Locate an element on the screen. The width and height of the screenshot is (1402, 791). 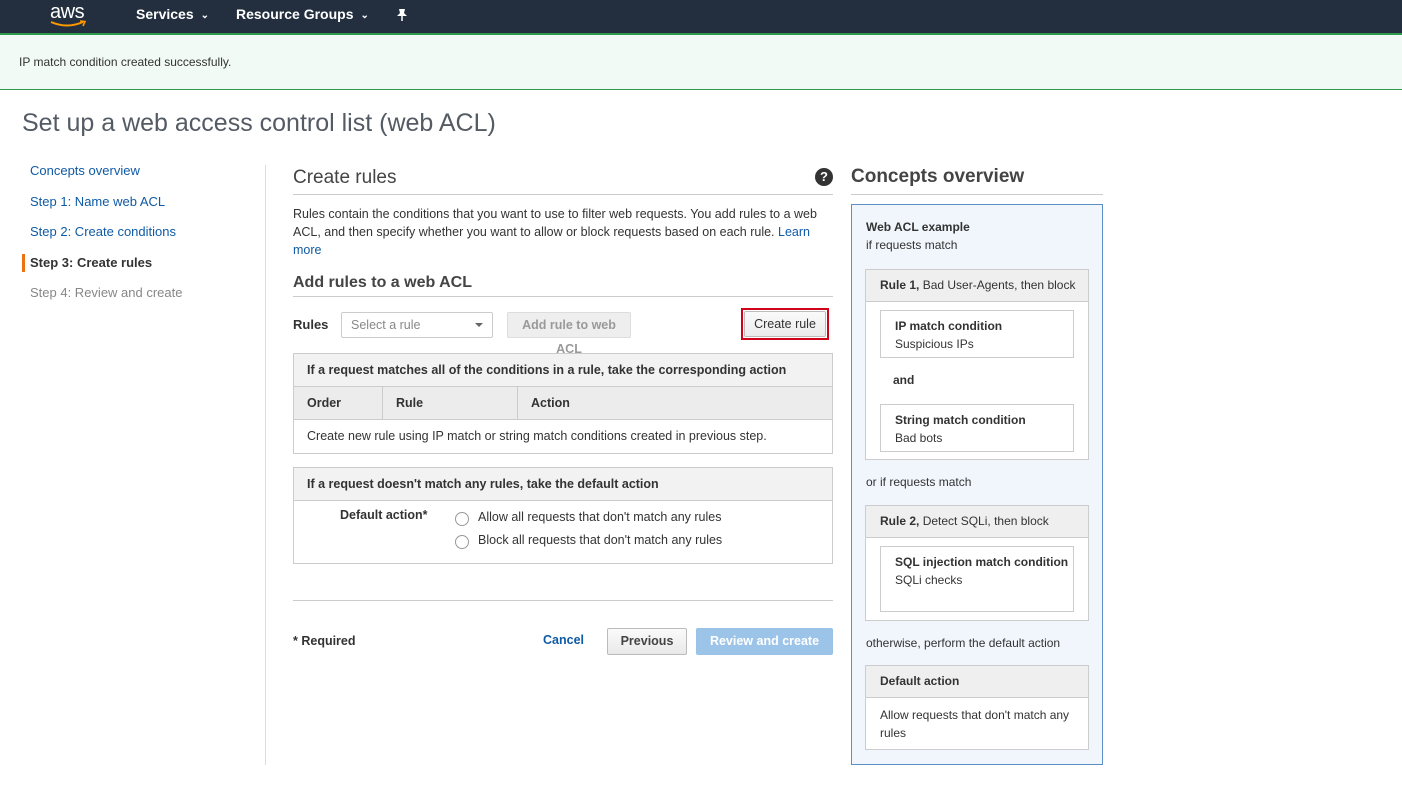
default-action-label: Default action* is located at coordinates (384, 515).